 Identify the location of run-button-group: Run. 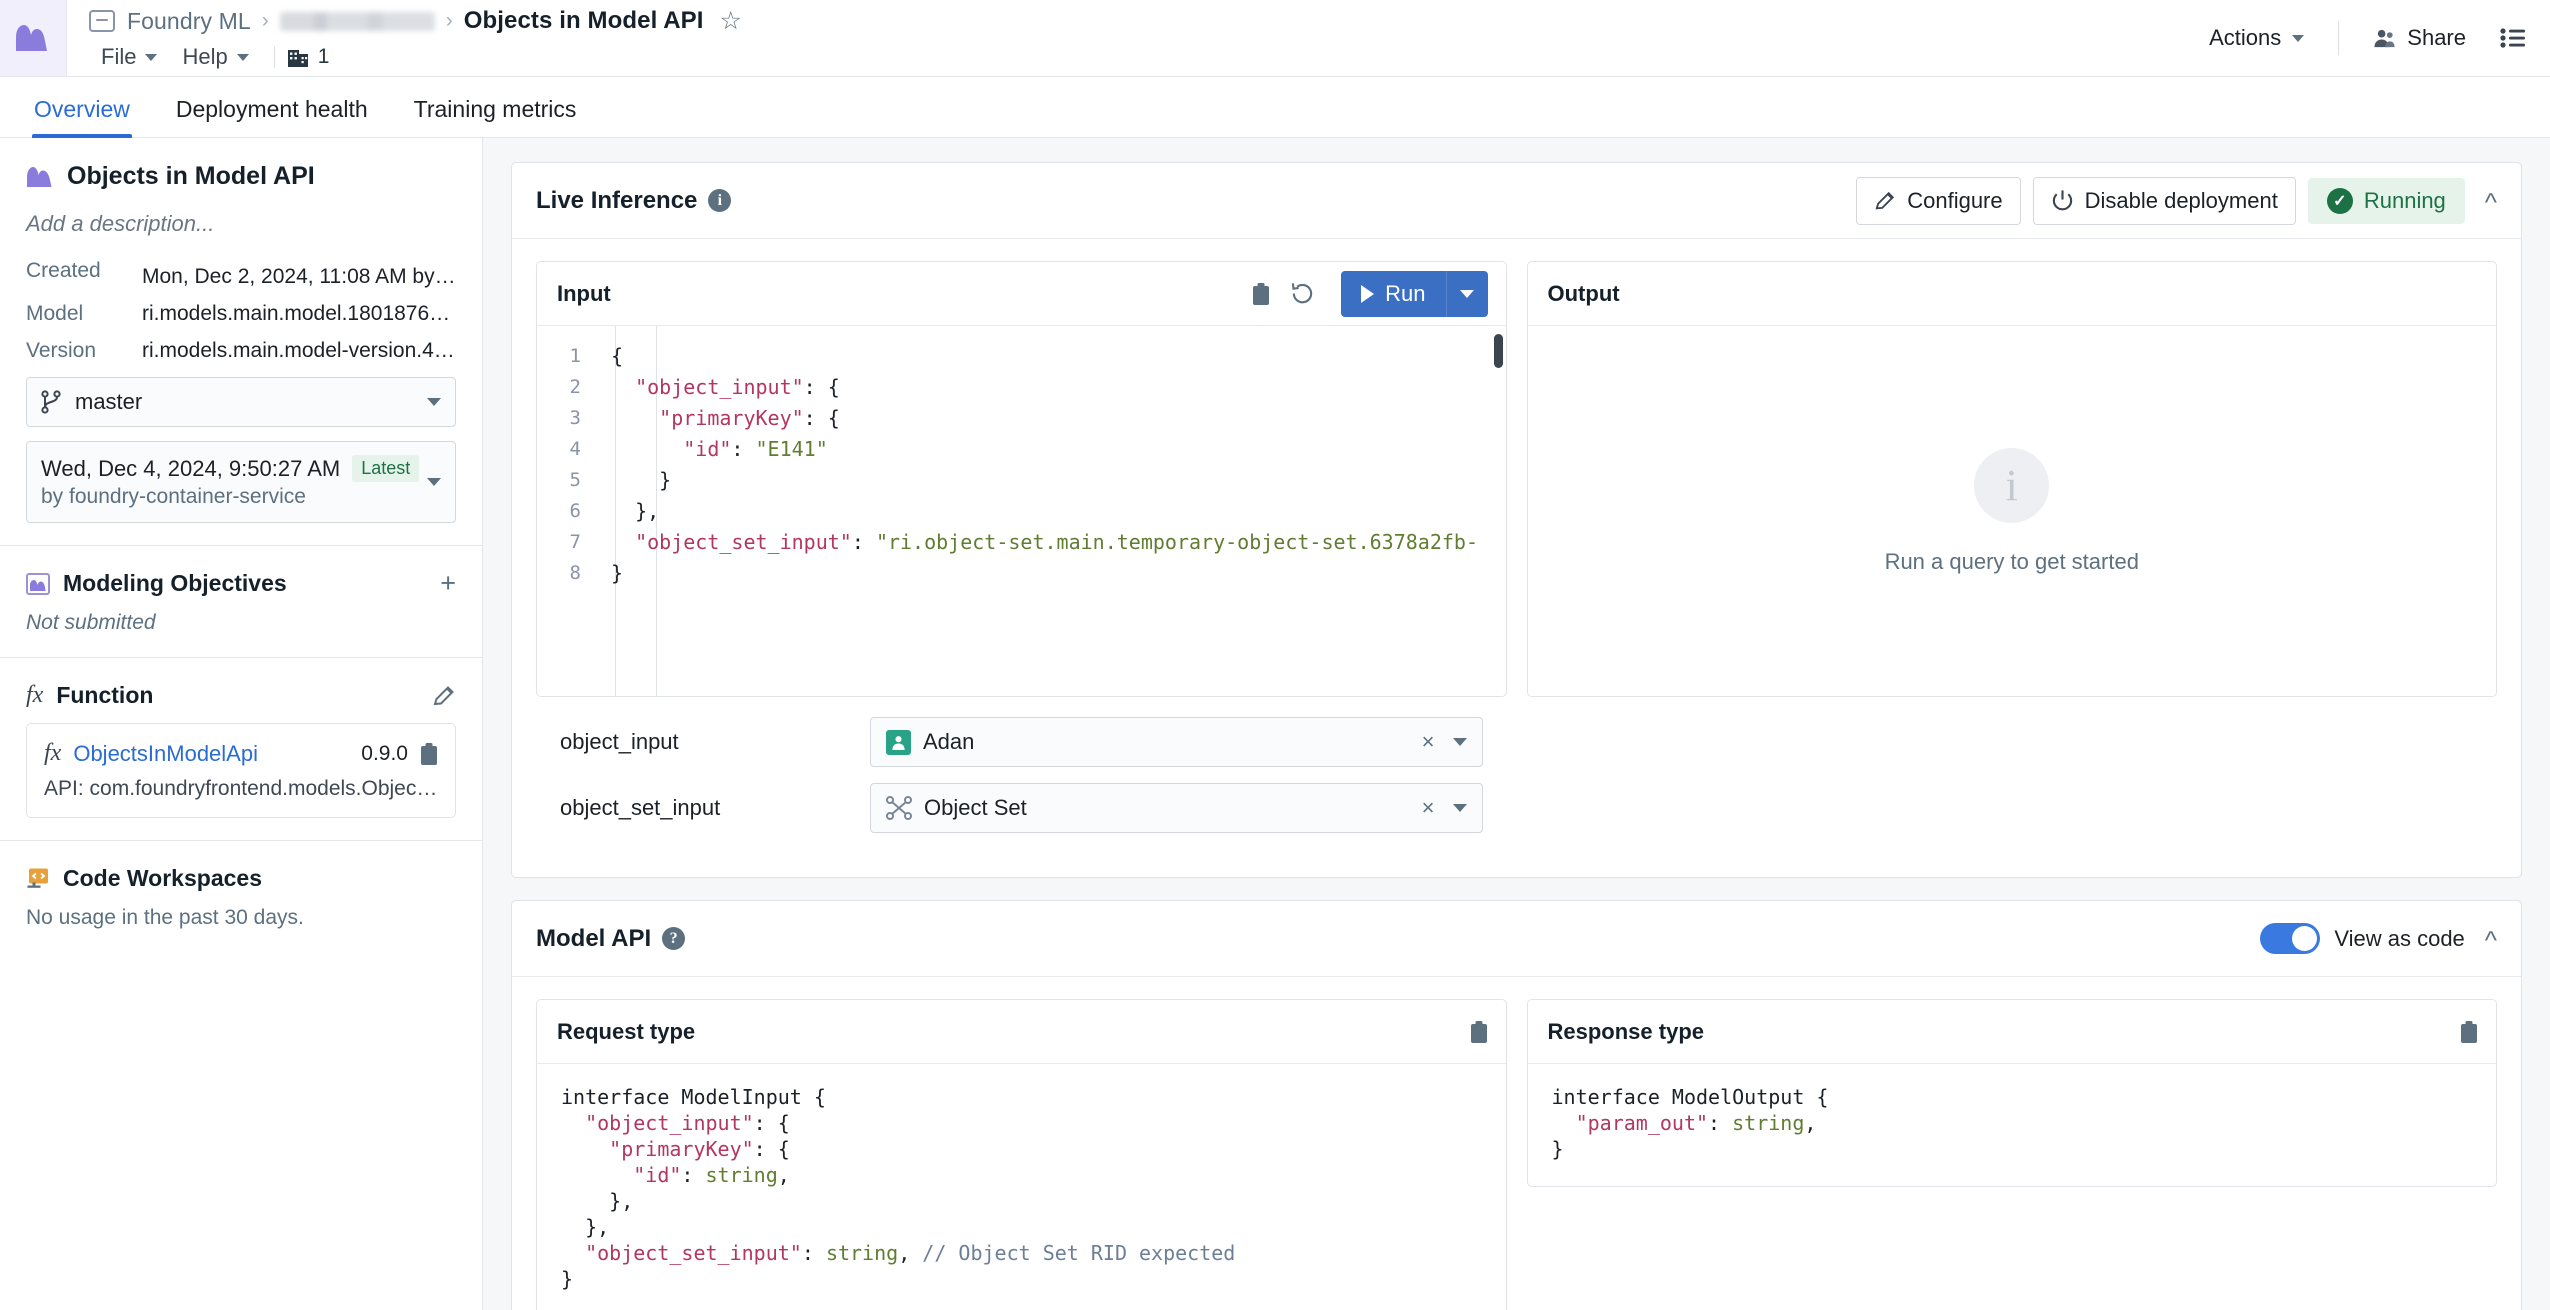
(1414, 293).